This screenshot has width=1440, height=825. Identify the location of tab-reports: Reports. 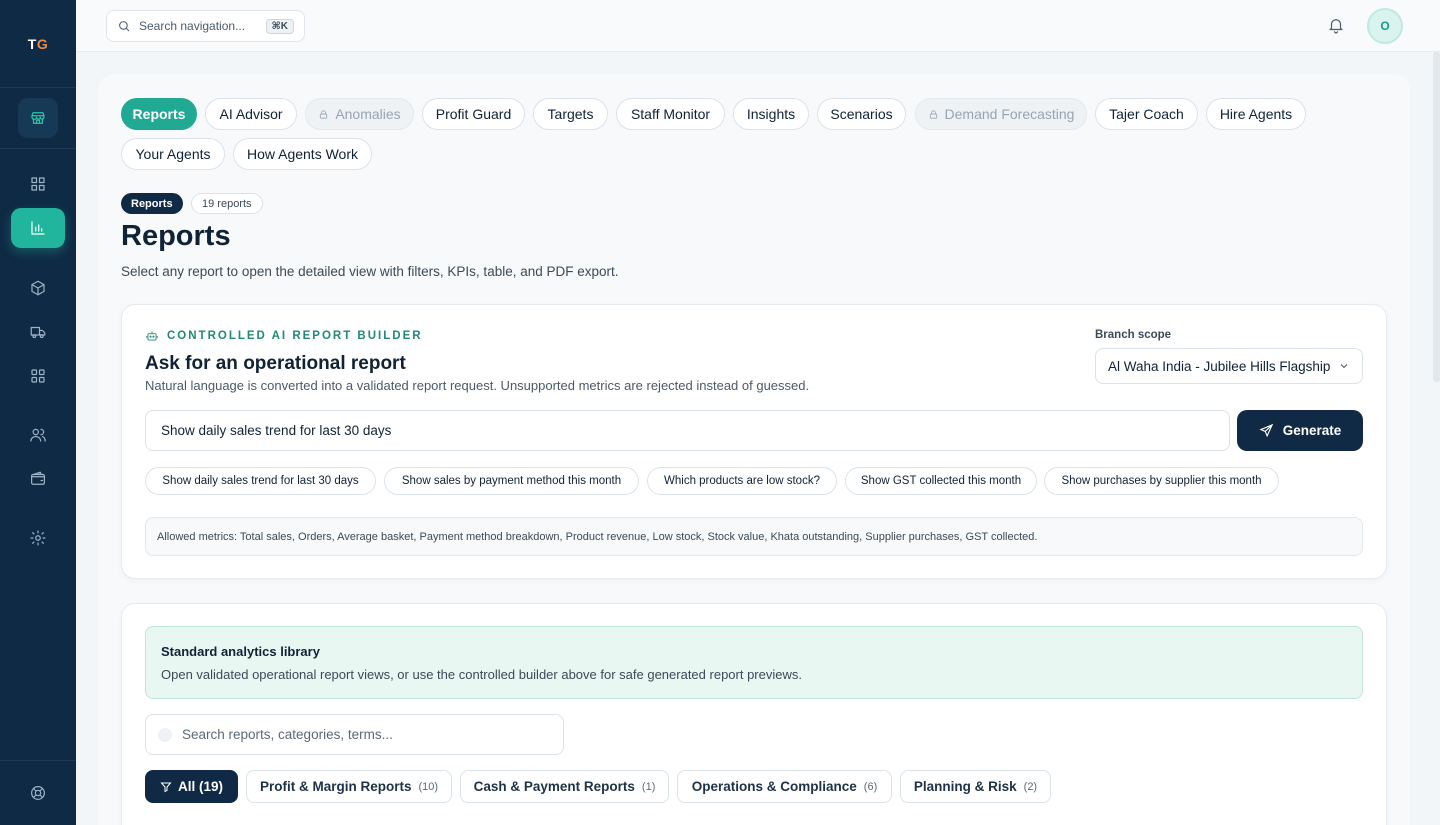
(159, 114).